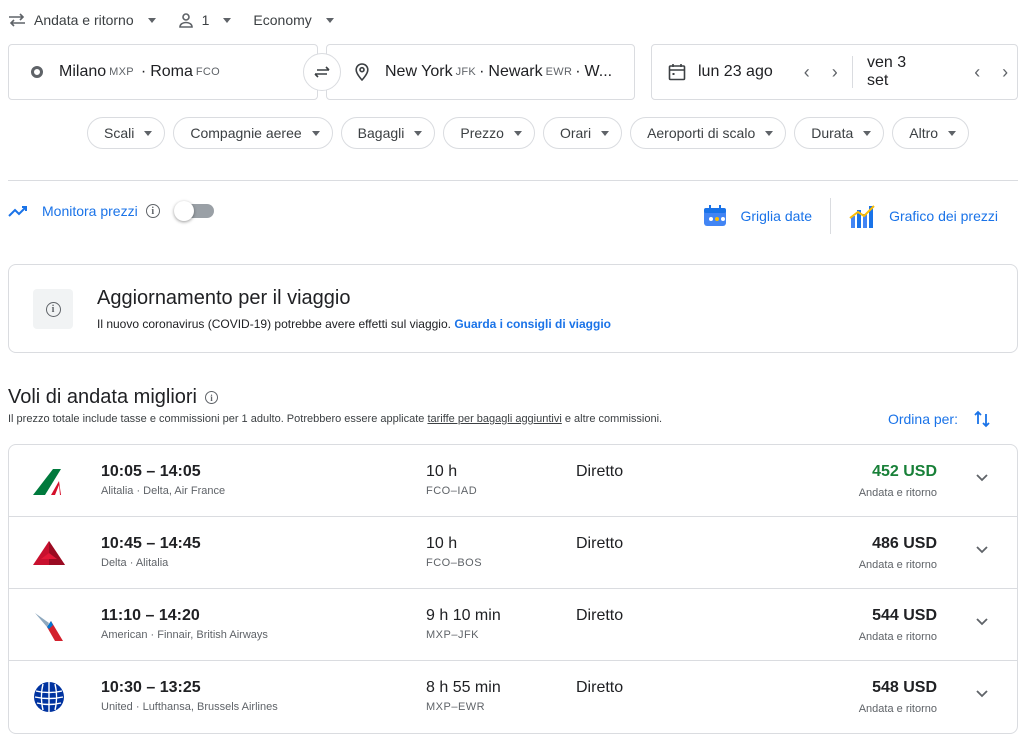  What do you see at coordinates (922, 419) in the screenshot?
I see `sort-label: Ordina per:` at bounding box center [922, 419].